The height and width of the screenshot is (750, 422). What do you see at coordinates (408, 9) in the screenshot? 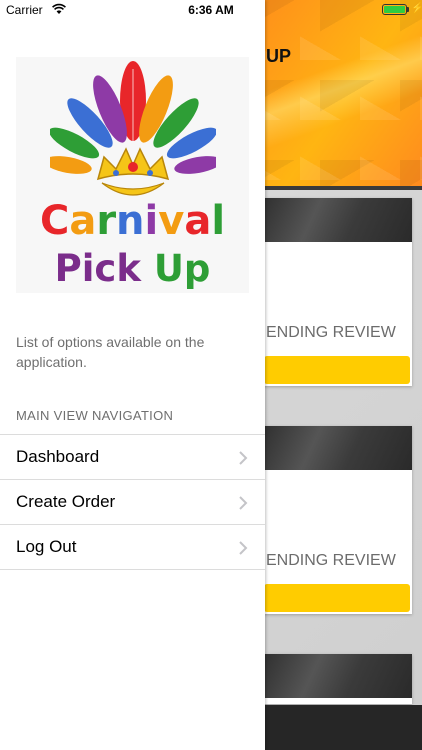
I see `battery-tip` at bounding box center [408, 9].